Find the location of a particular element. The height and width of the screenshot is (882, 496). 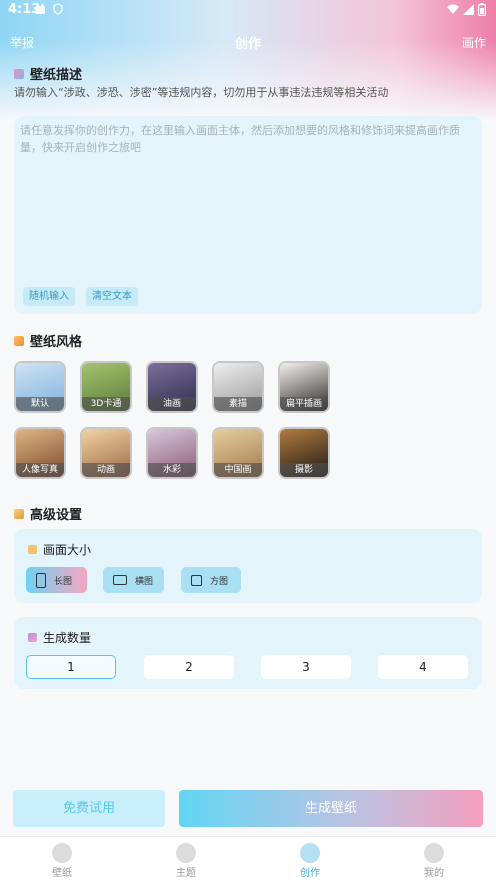

battery-icon is located at coordinates (482, 11).